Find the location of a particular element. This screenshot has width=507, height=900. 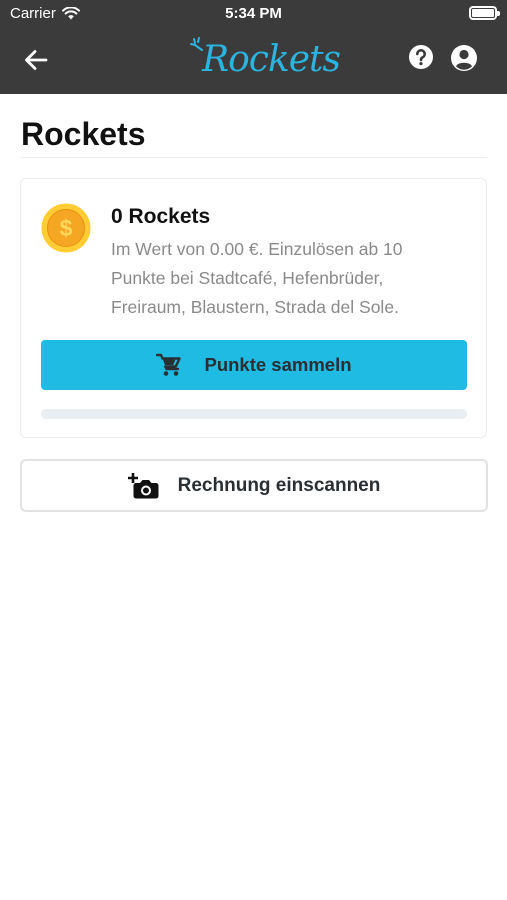

app-header: Carrier 5:34 PM Rockets is located at coordinates (253, 47).